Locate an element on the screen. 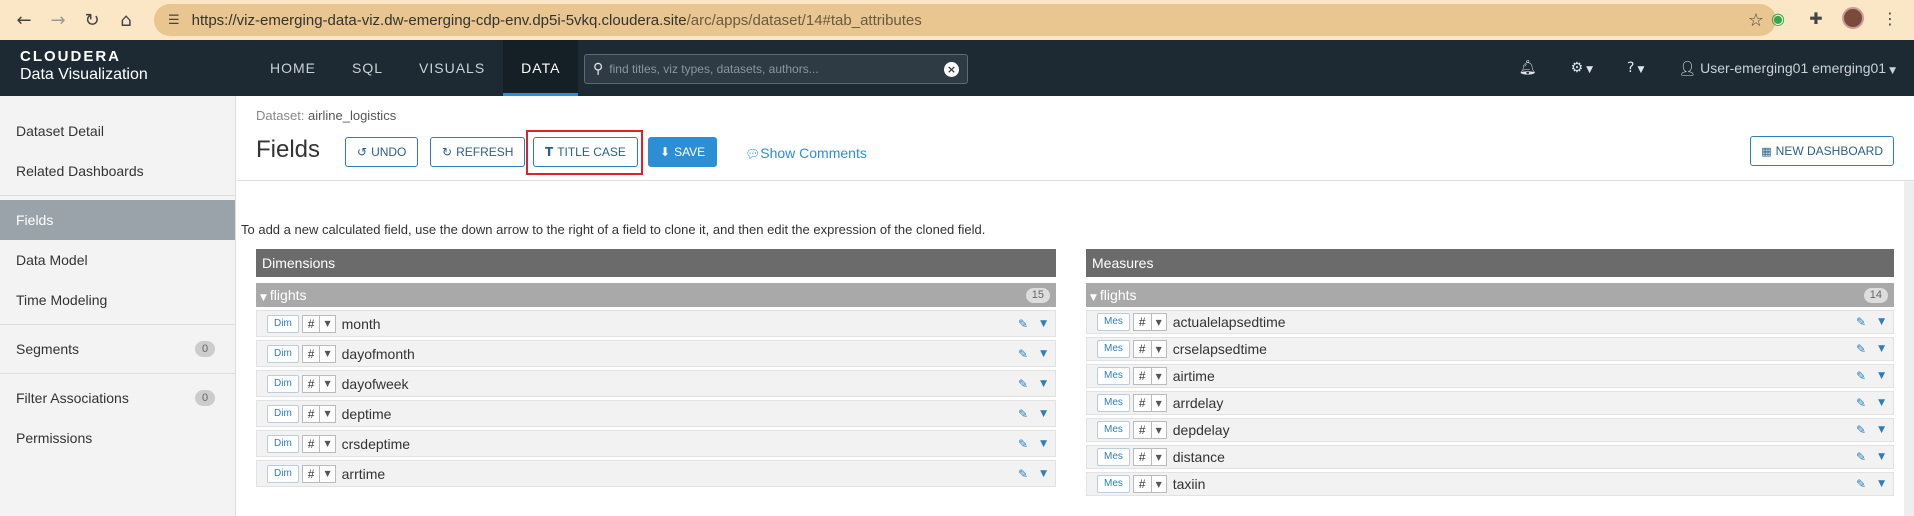 Image resolution: width=1914 pixels, height=516 pixels. field-row: Mes # ▼ arrdelay ✎ ▼ is located at coordinates (1490, 403).